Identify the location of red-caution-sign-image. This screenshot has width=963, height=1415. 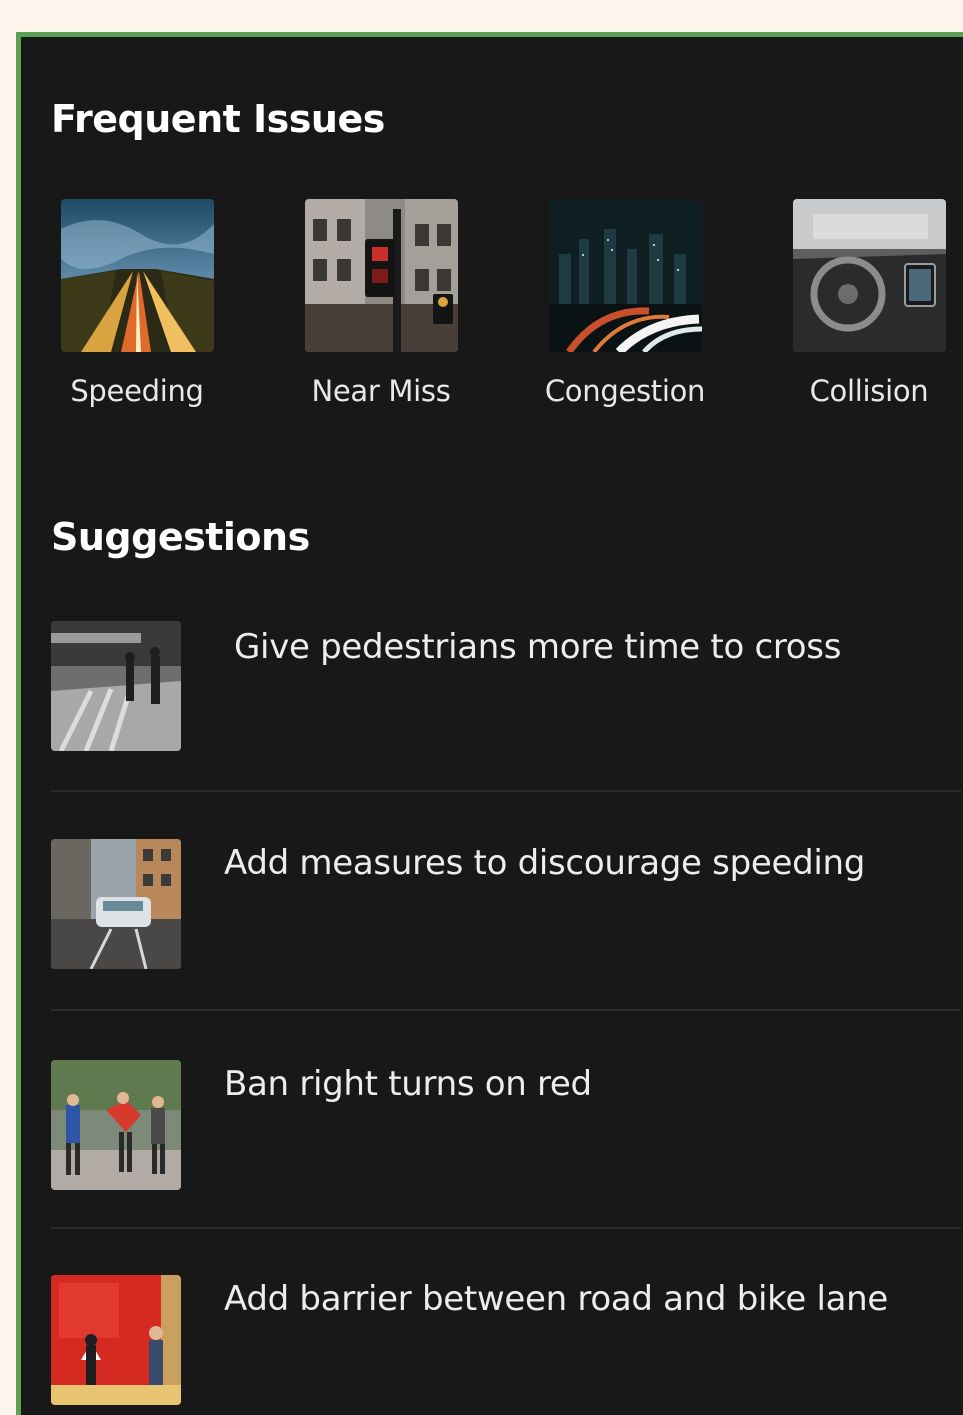
(116, 1340).